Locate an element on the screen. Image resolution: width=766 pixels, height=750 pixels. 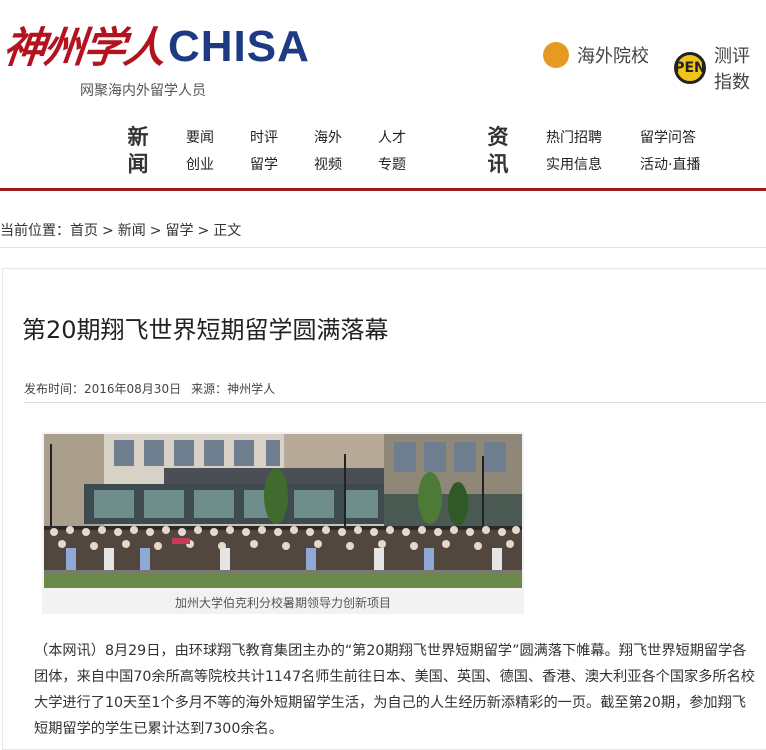
nav-item-talent: 人才 is located at coordinates (392, 137).